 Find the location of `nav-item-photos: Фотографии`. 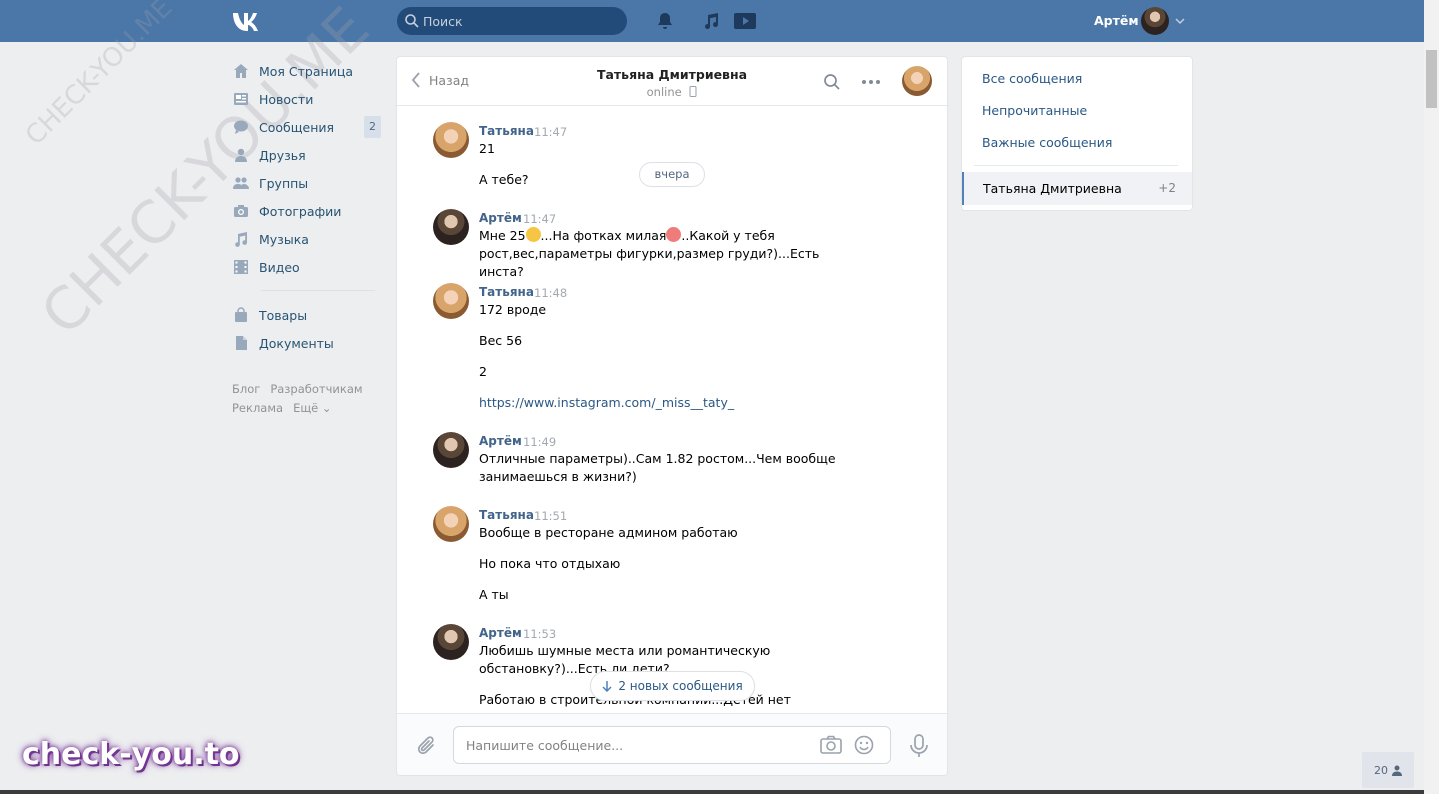

nav-item-photos: Фотографии is located at coordinates (306, 211).